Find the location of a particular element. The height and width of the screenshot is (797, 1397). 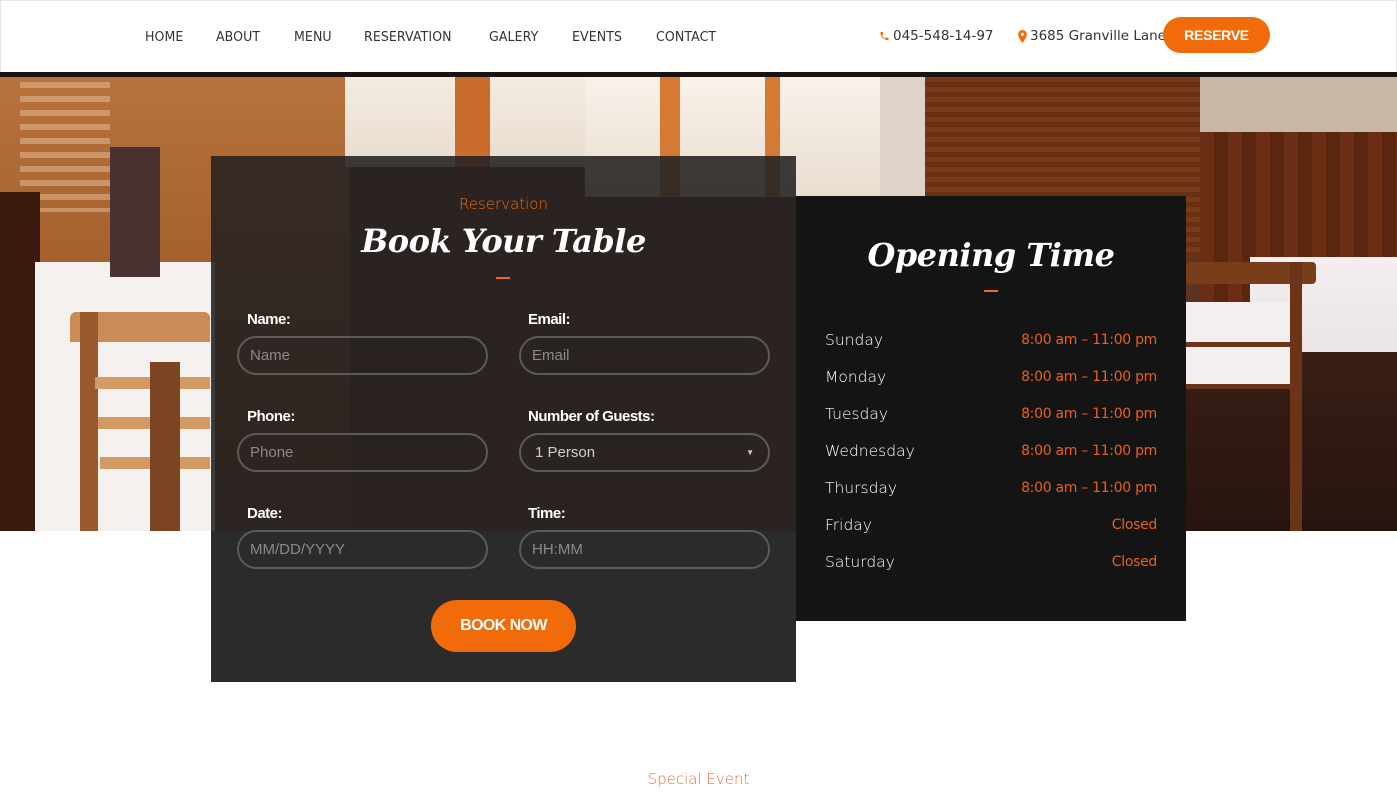

time-input is located at coordinates (644, 549).